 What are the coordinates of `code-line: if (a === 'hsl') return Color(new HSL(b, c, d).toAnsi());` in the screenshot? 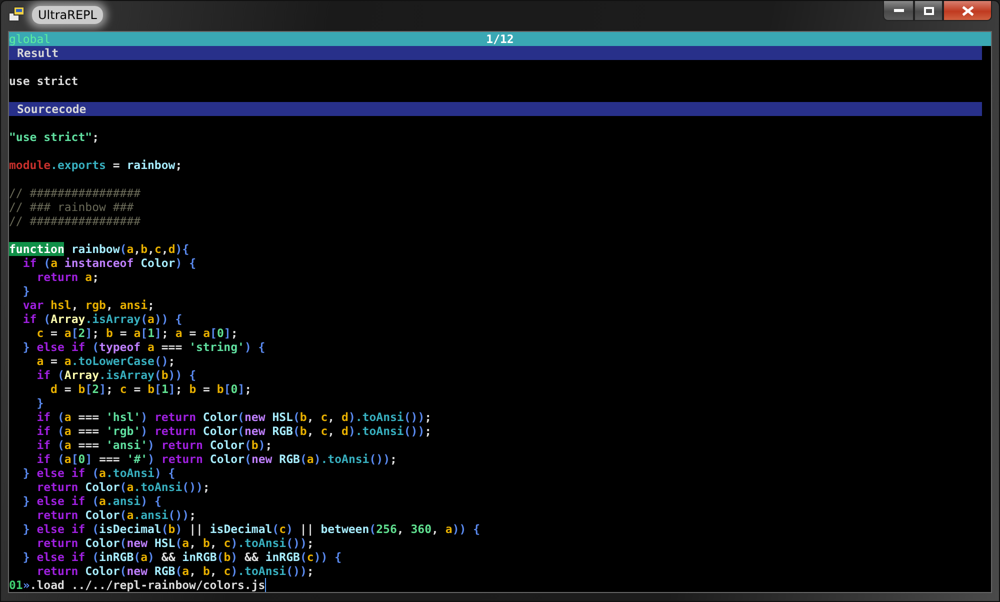 It's located at (234, 417).